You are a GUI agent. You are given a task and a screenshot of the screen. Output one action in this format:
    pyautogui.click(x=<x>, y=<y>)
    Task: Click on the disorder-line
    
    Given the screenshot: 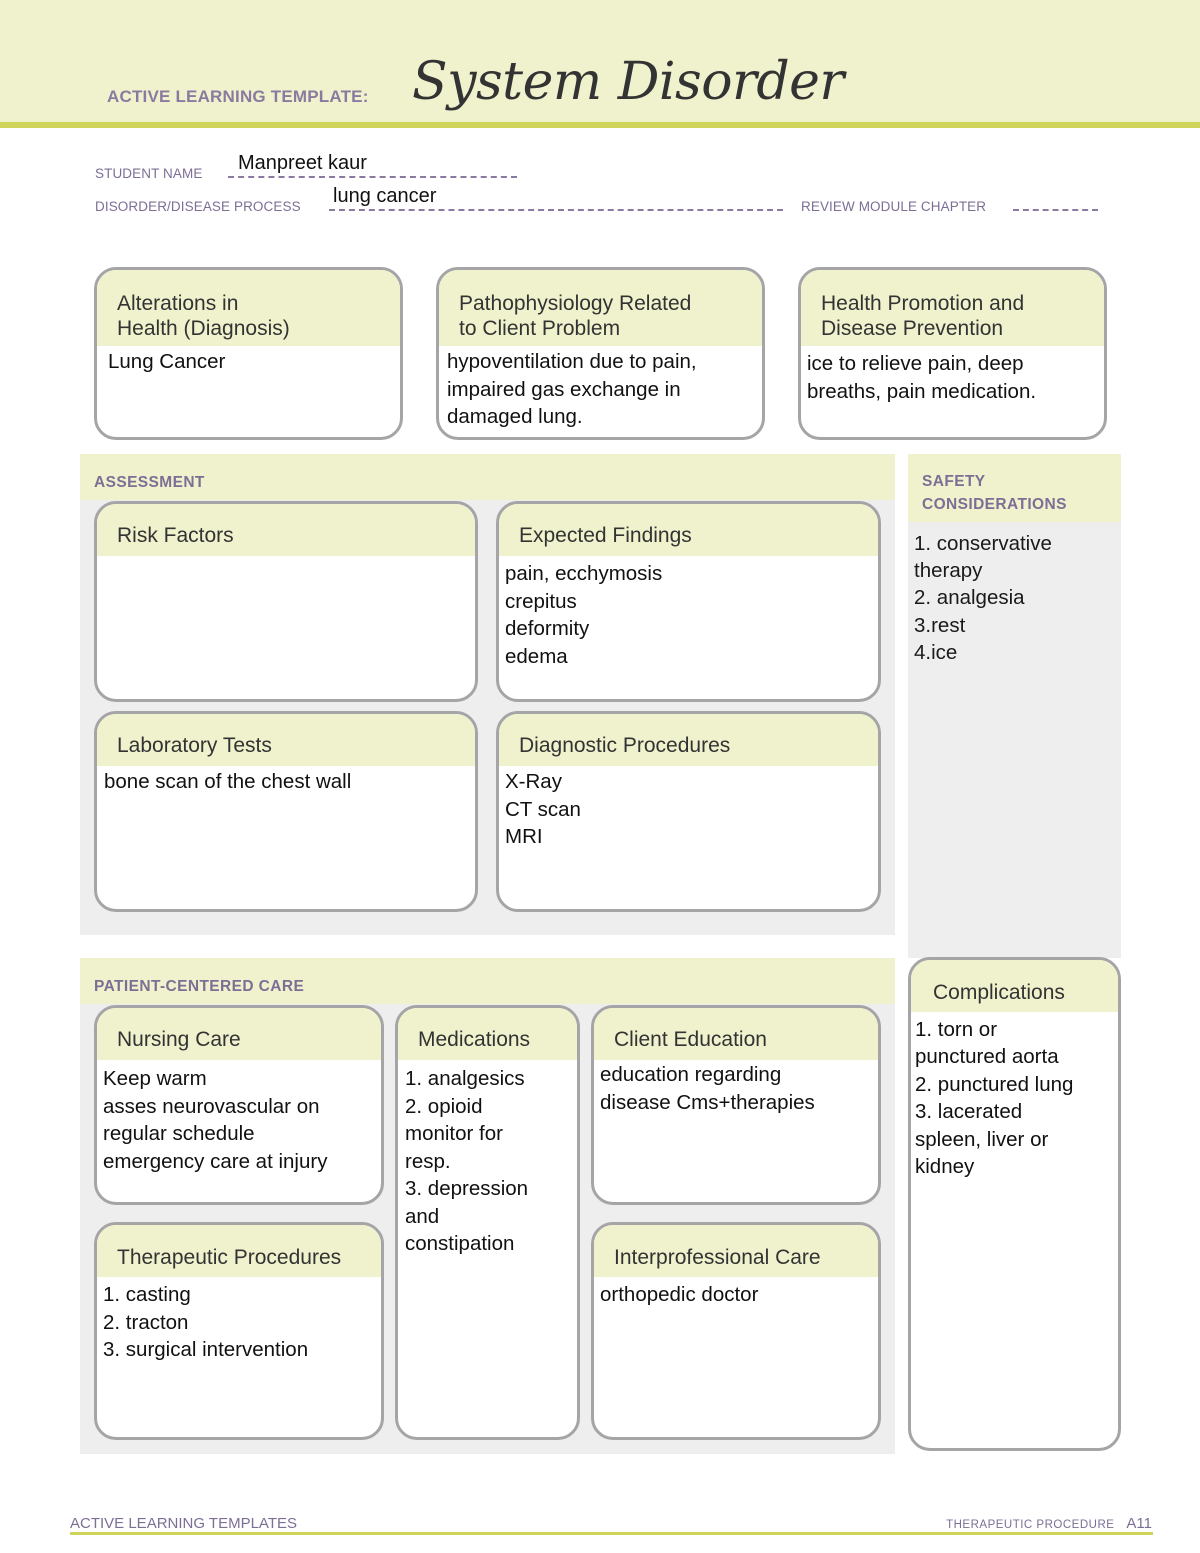 What is the action you would take?
    pyautogui.click(x=556, y=210)
    